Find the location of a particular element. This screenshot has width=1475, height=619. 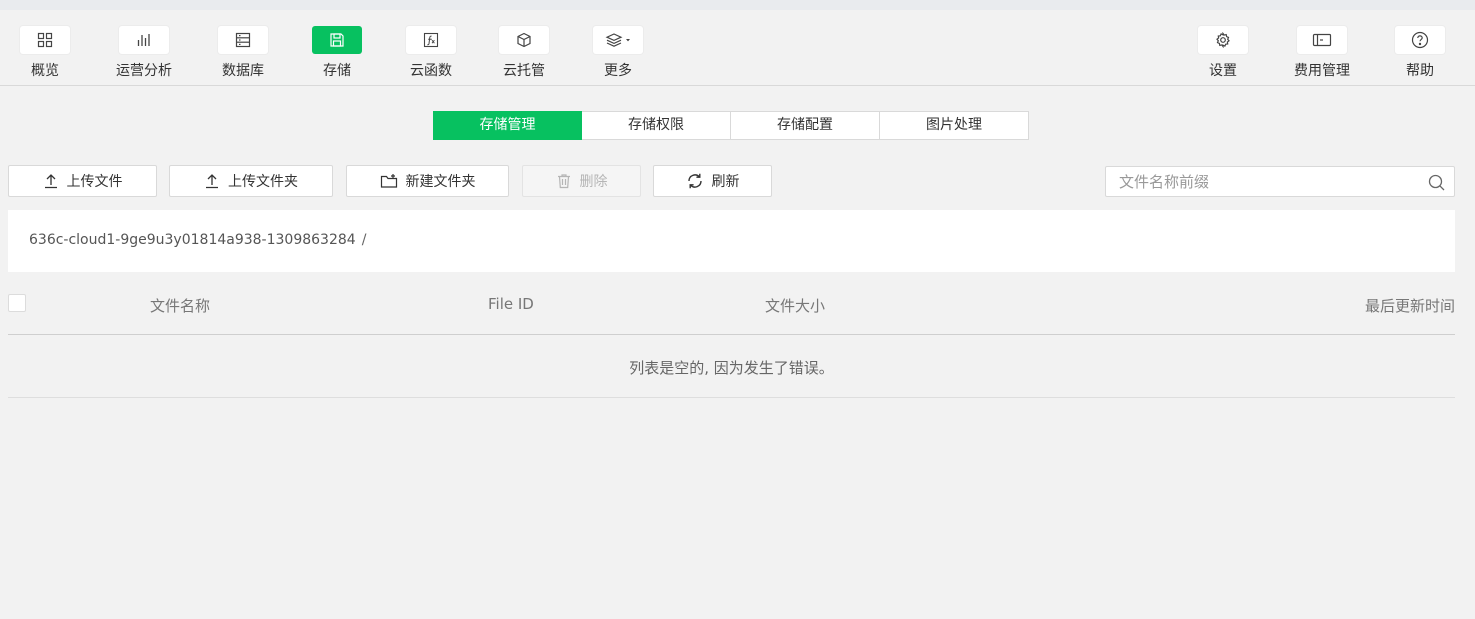

nav-item-help: 帮助 is located at coordinates (1420, 54).